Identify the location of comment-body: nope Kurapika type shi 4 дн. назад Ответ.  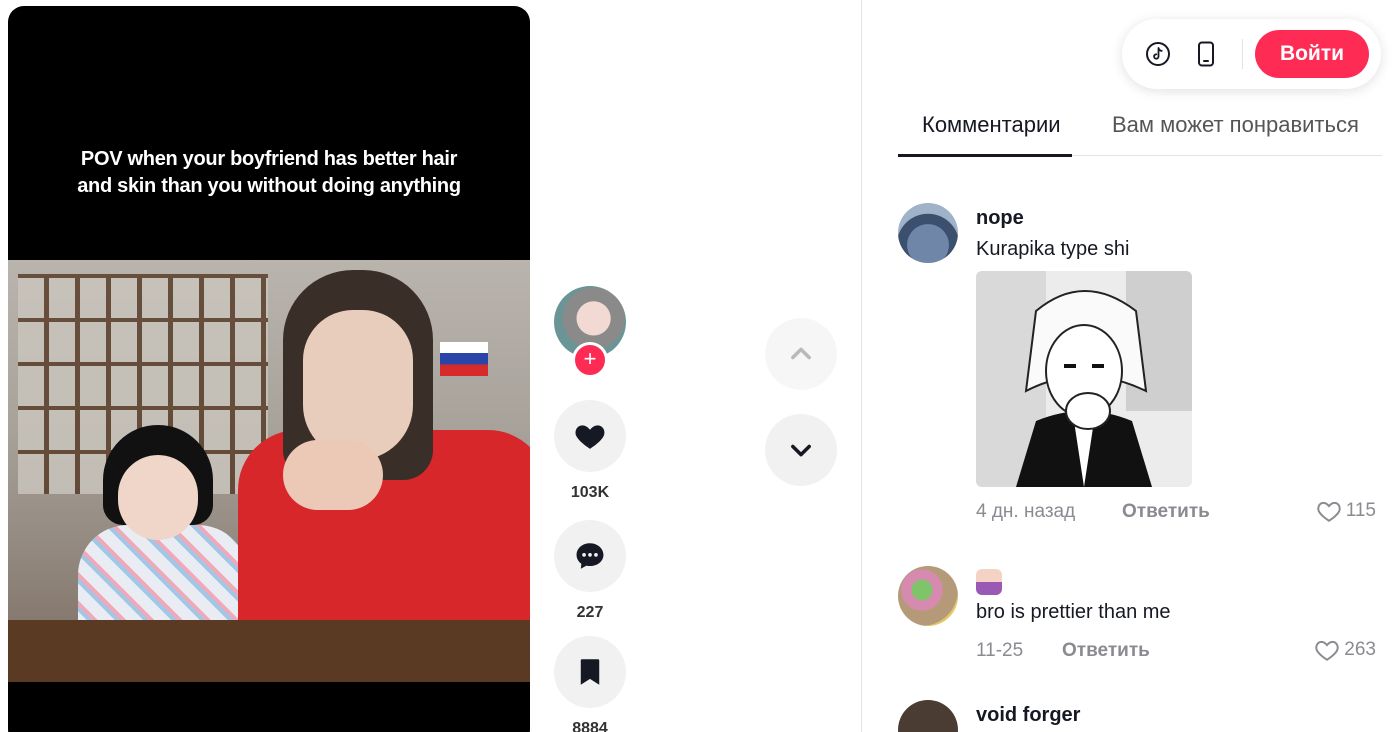
(1176, 366).